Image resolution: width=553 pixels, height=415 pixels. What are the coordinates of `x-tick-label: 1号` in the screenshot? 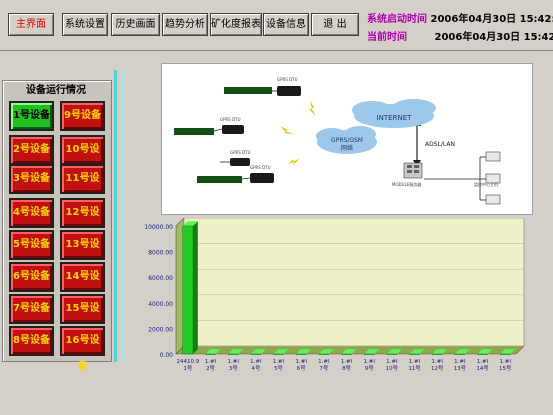 It's located at (187, 368).